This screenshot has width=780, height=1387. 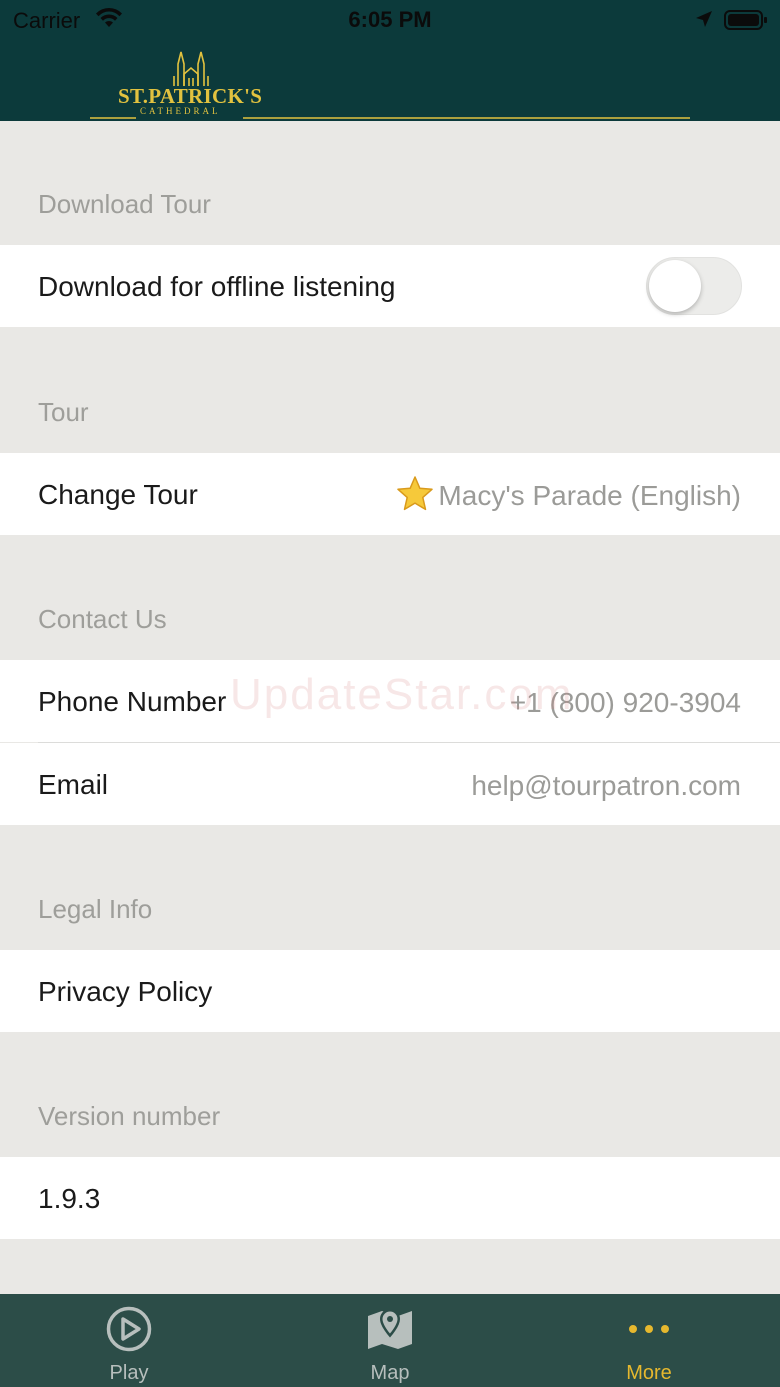 What do you see at coordinates (589, 495) in the screenshot?
I see `current-tour-value: Macy's Parade (English)` at bounding box center [589, 495].